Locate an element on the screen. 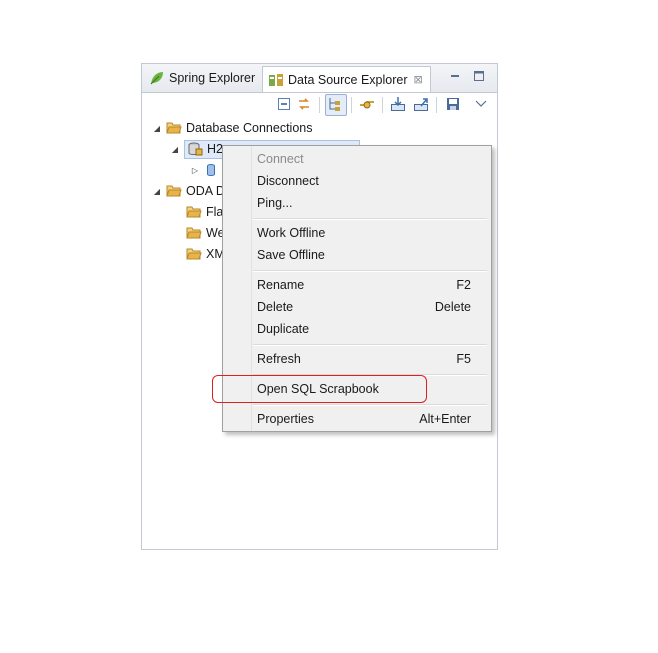  link-with-editor-icon is located at coordinates (304, 104).